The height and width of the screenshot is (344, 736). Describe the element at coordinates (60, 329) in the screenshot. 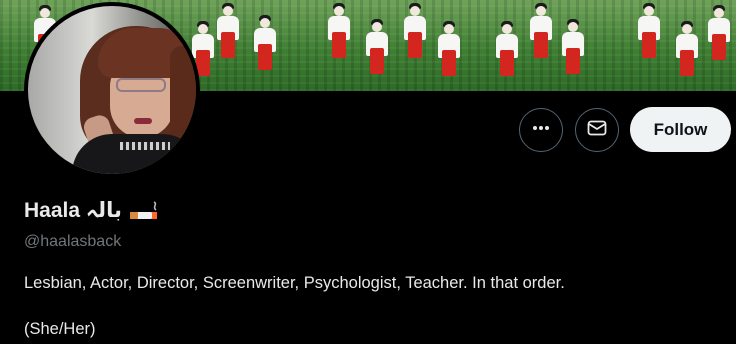

I see `profile-pronouns: (She/Her)` at that location.